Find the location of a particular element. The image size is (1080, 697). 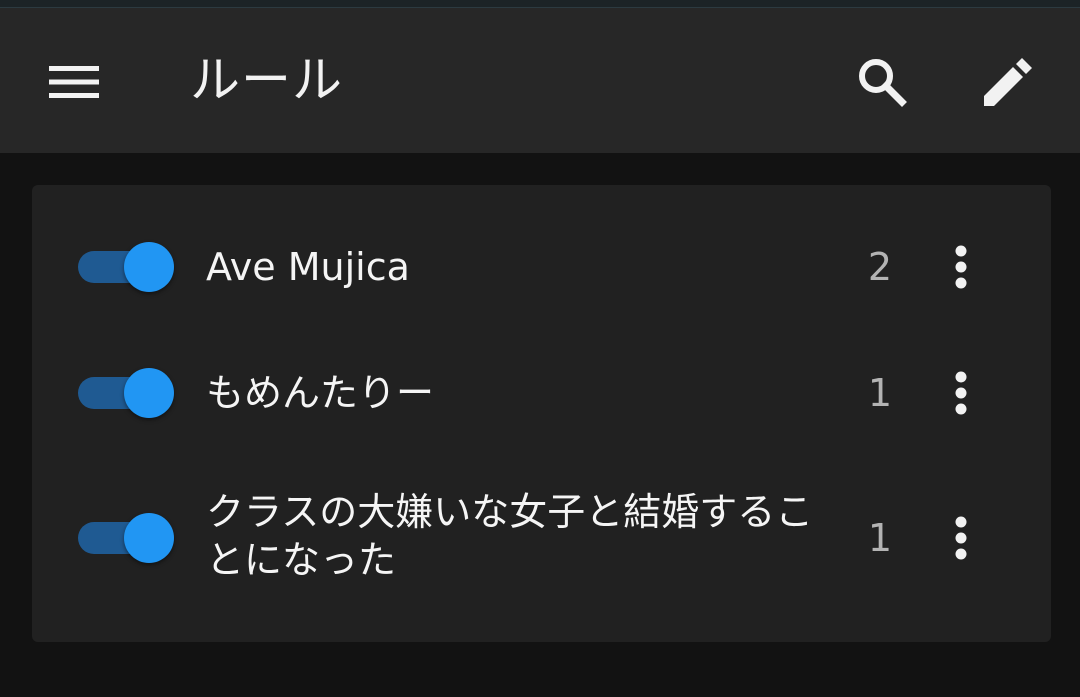

list-item: Ave Mujica 2 is located at coordinates (541, 267).